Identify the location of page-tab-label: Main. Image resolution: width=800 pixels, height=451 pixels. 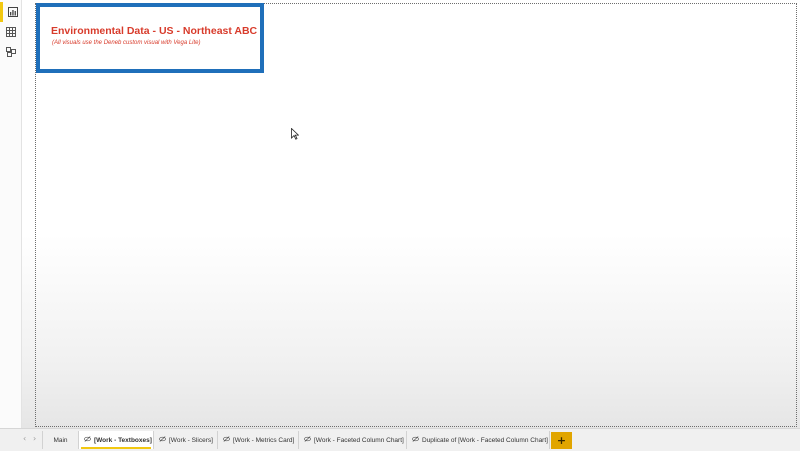
(60, 440).